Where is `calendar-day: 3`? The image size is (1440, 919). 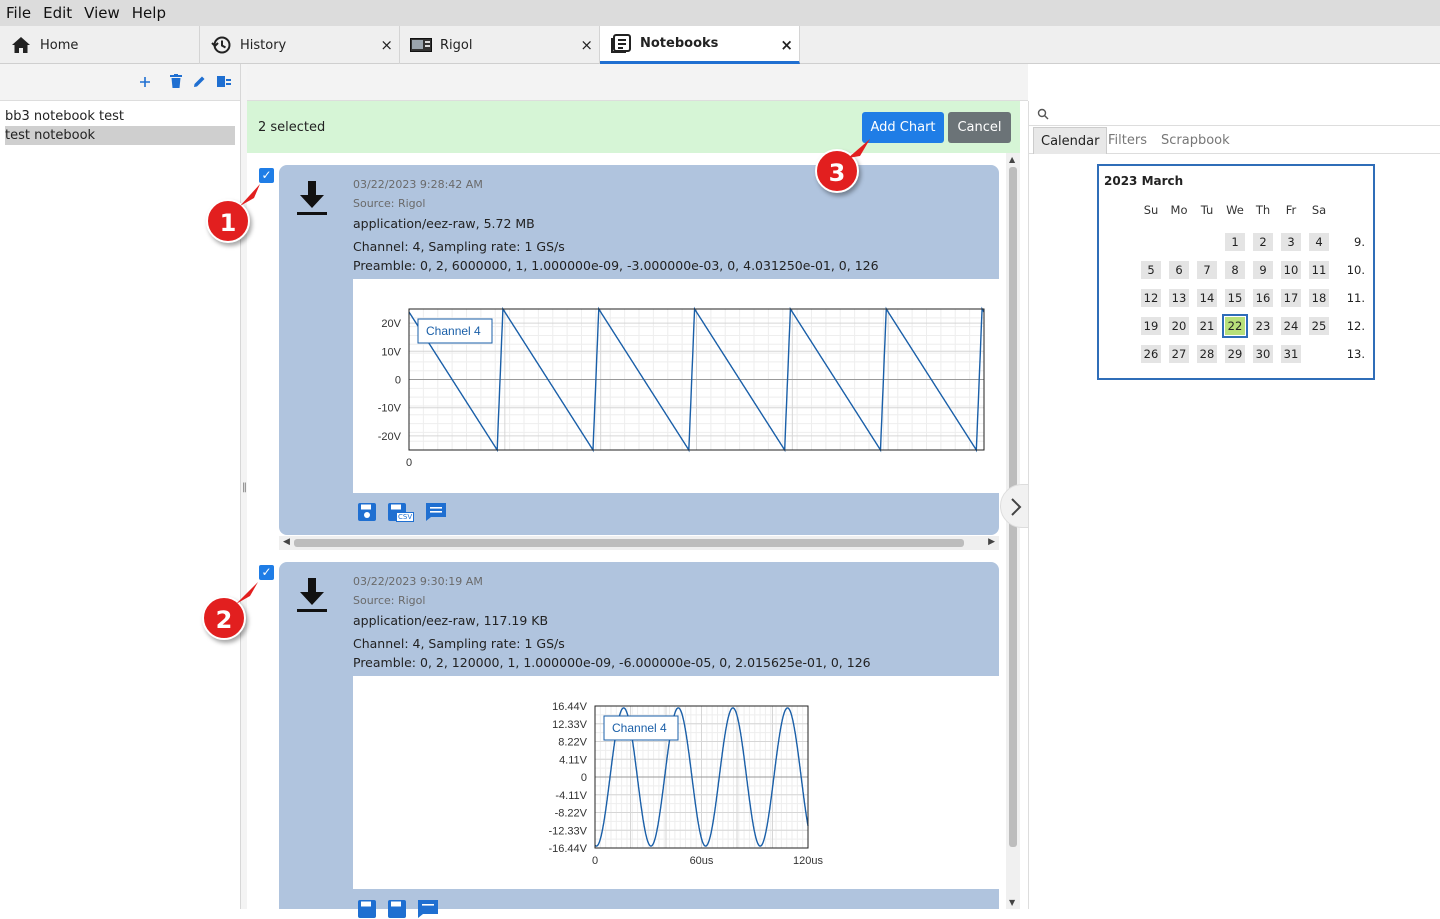 calendar-day: 3 is located at coordinates (1291, 242).